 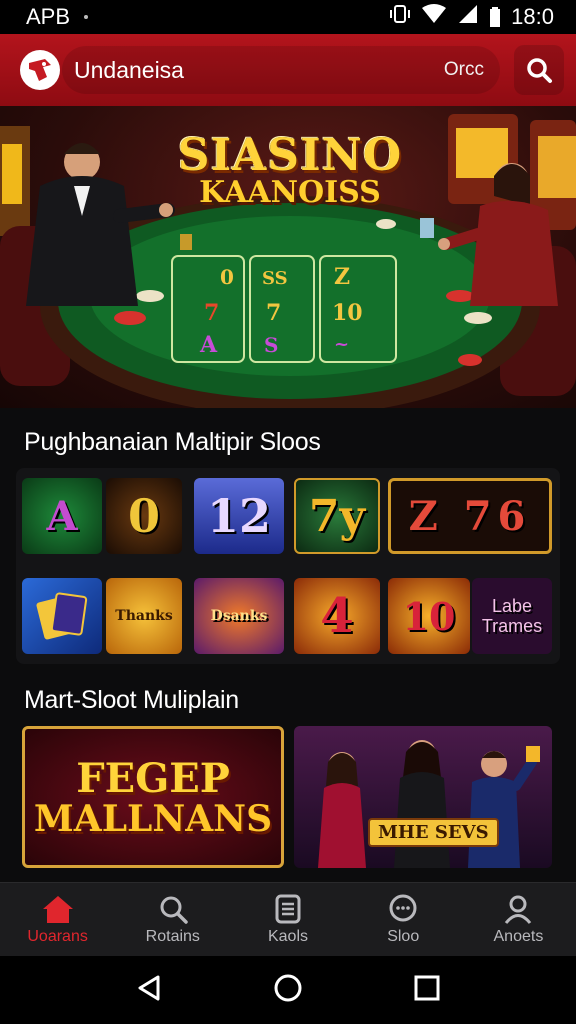 I want to click on hero-title-line2: KAANOISS, so click(x=290, y=192).